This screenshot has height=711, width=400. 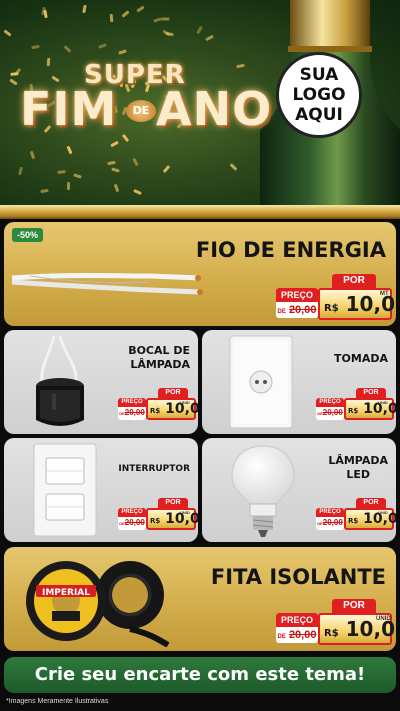 I want to click on logo-text-line2: LOGO, so click(x=319, y=95).